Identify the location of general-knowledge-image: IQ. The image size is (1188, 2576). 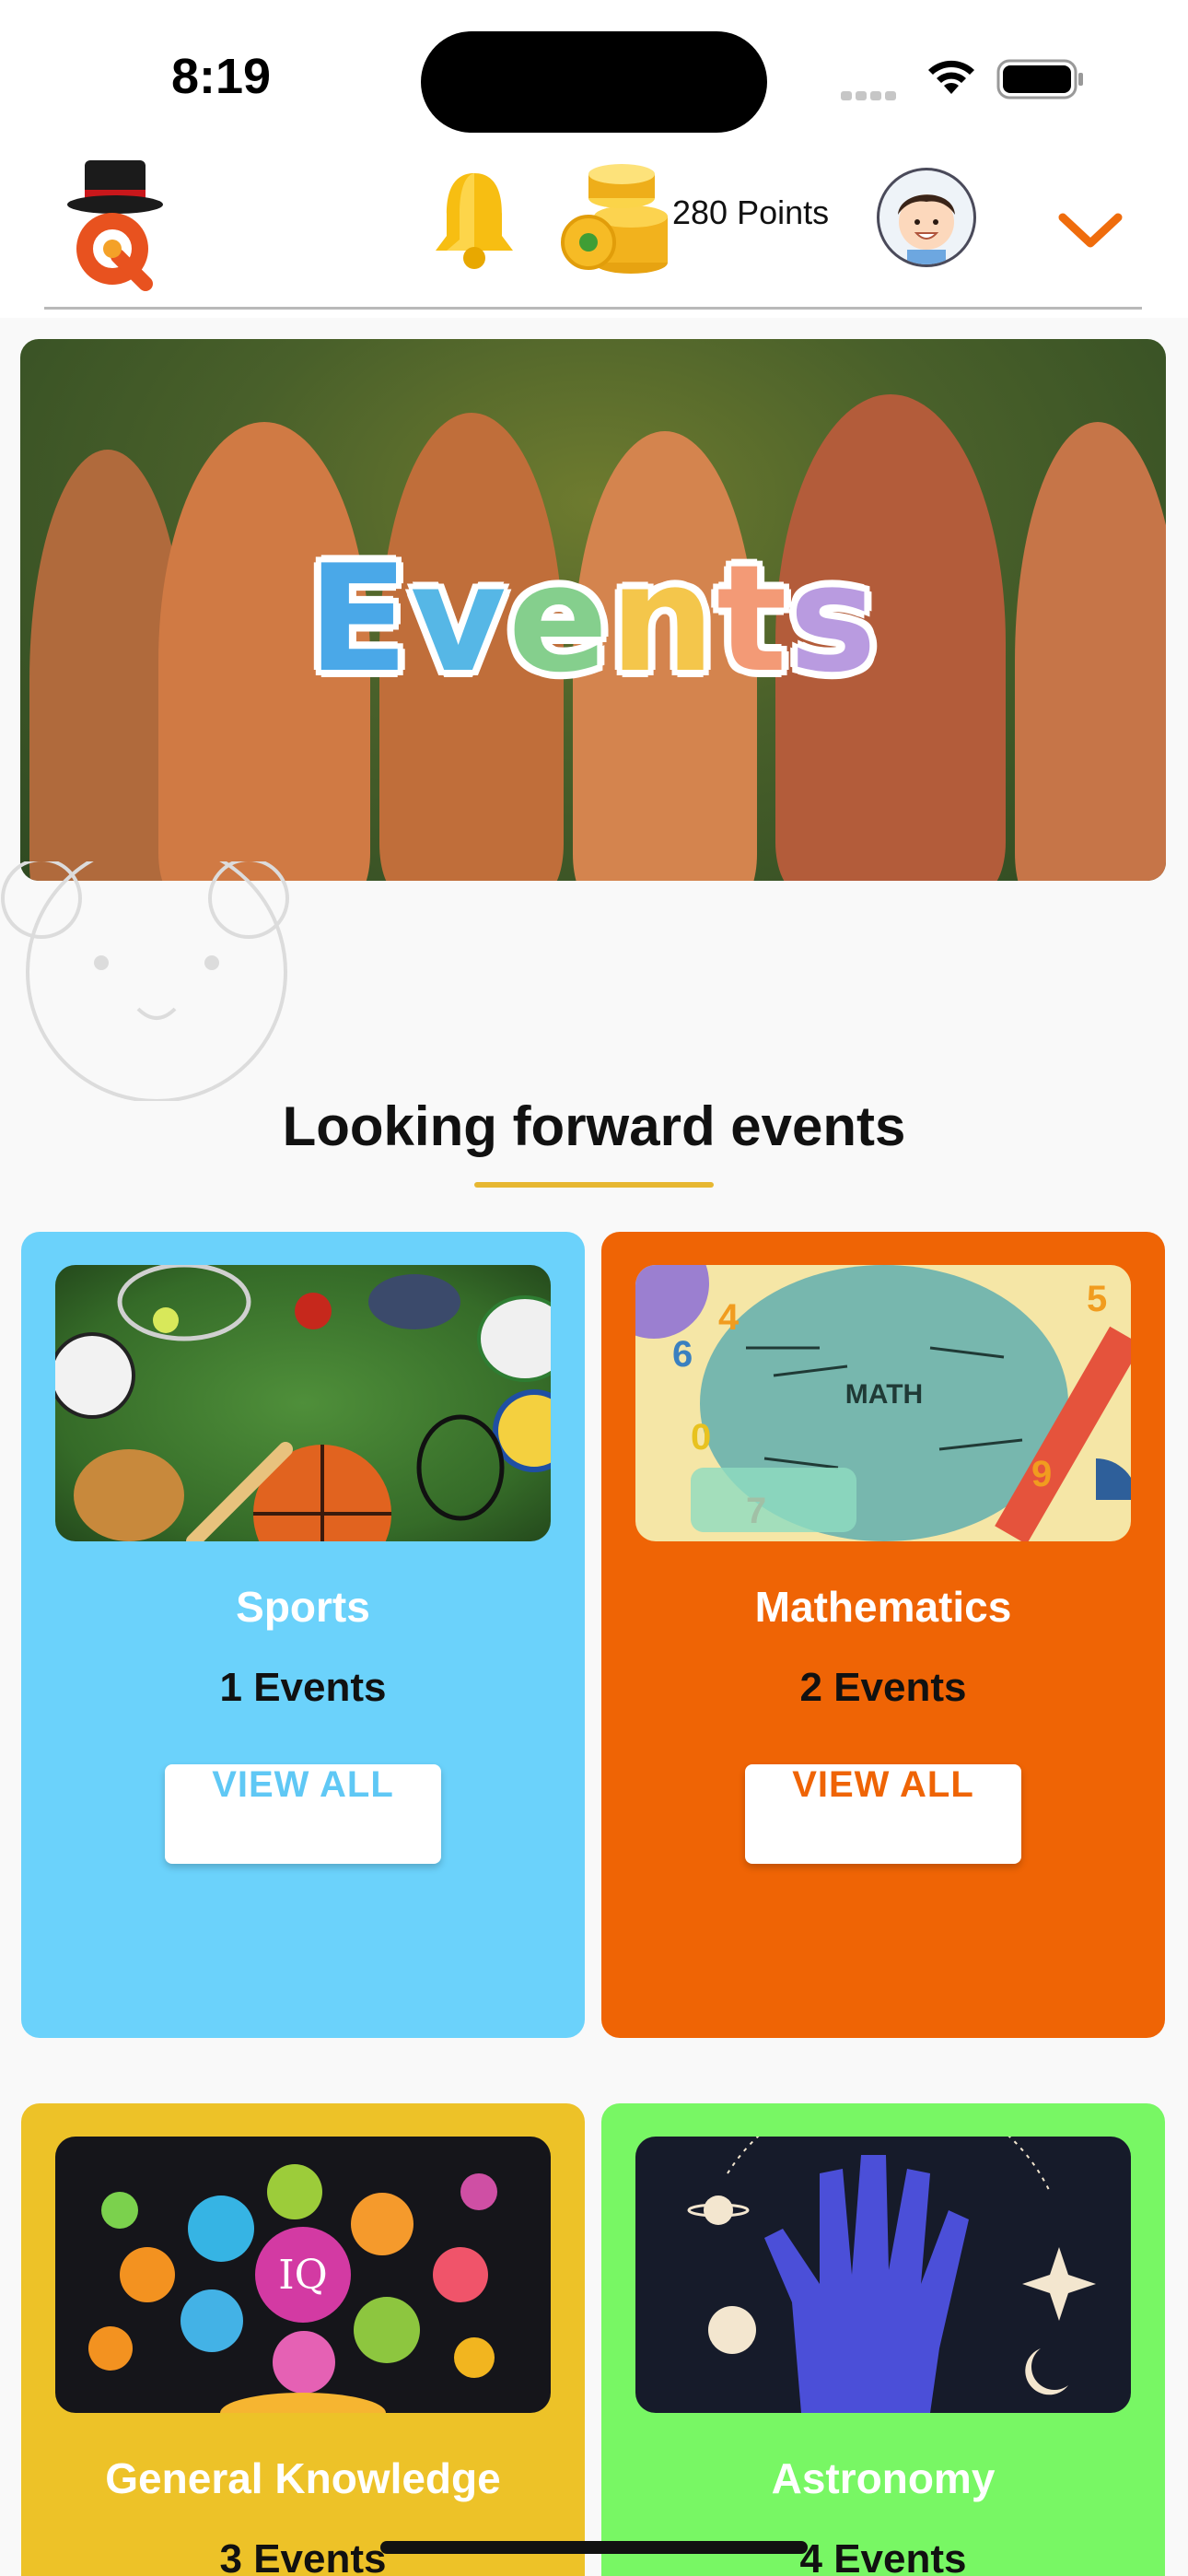
(303, 2275).